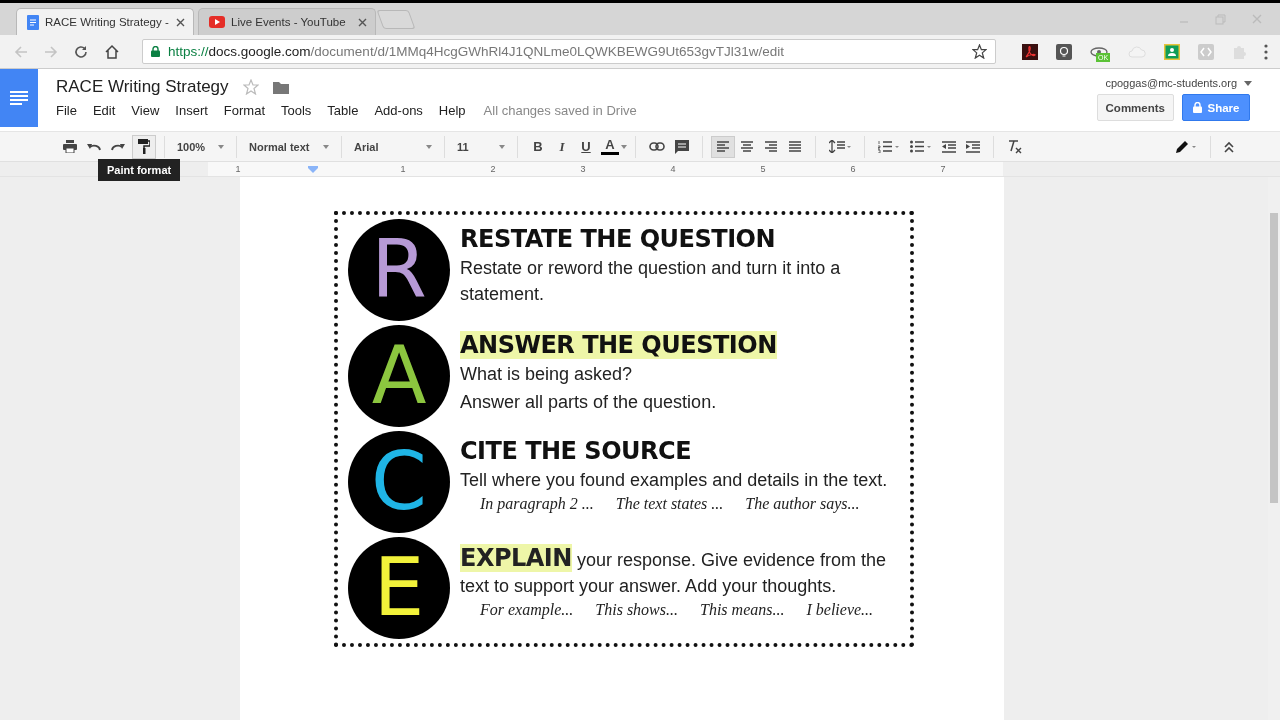  I want to click on tab-title: RACE Writing Strategy -, so click(107, 22).